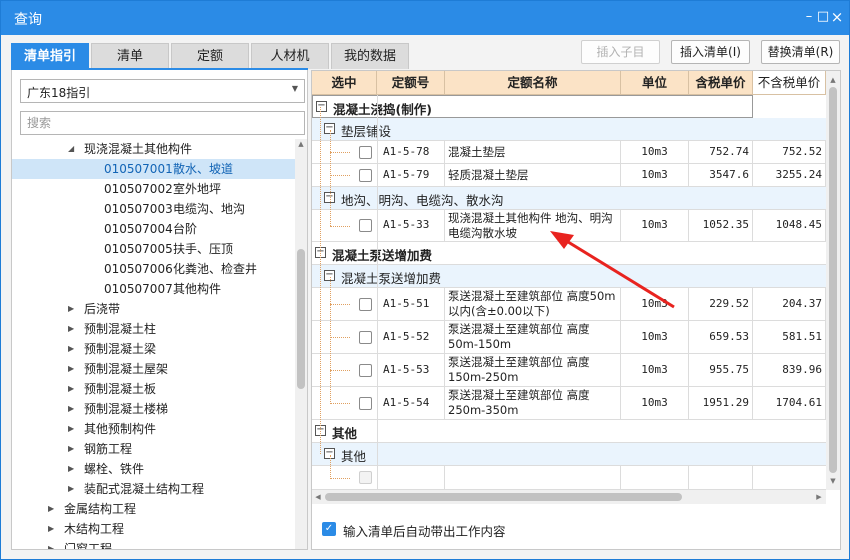 This screenshot has width=850, height=560. Describe the element at coordinates (130, 56) in the screenshot. I see `tab-list: 清单` at that location.